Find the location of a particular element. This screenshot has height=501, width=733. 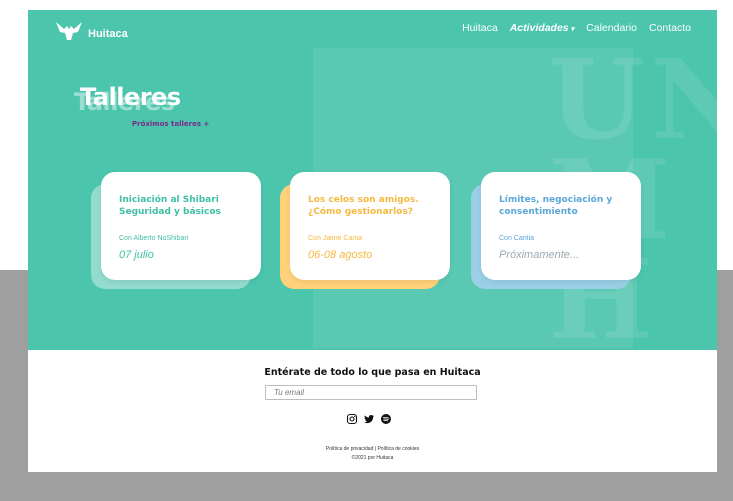

card-title: Límites, negociación y consentimiento is located at coordinates (556, 206).